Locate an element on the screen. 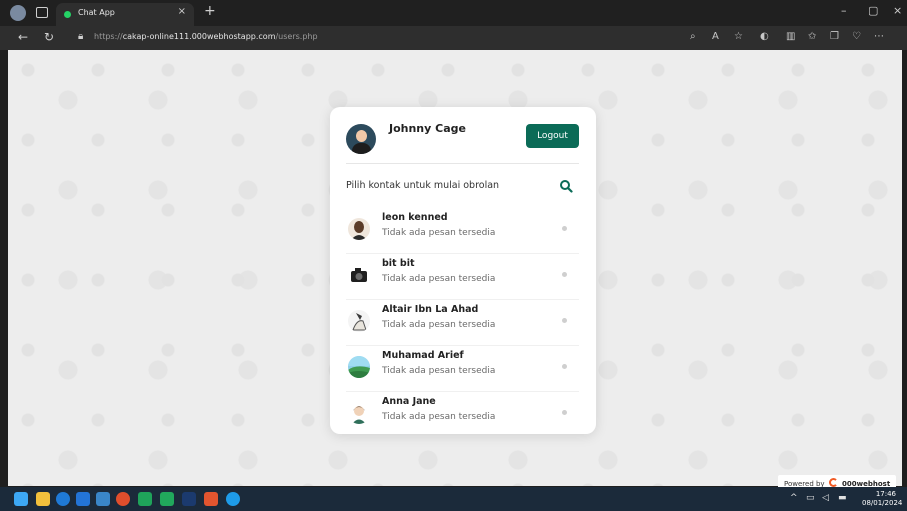 The image size is (907, 511). altair-avatar is located at coordinates (359, 321).